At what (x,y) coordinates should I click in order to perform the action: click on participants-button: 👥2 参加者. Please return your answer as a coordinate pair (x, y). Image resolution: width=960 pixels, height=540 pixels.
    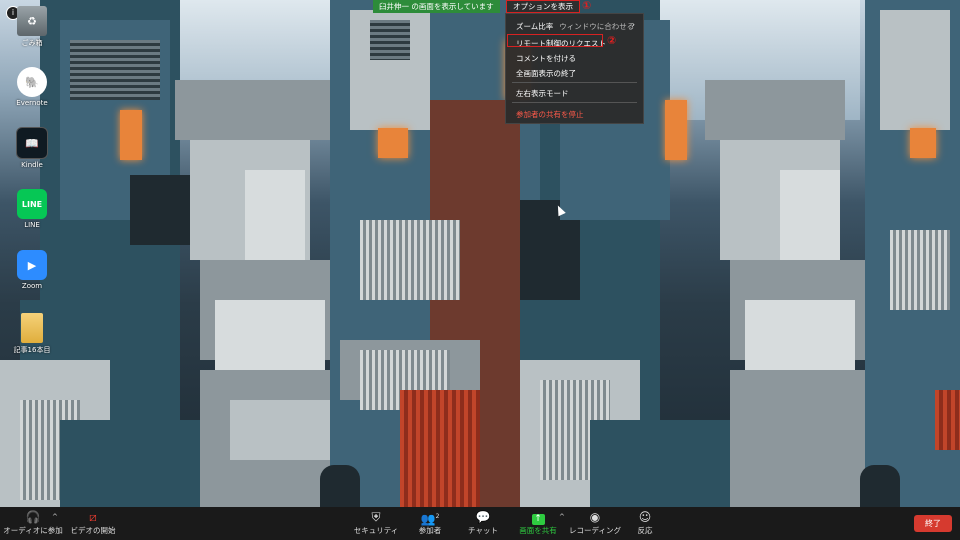
    Looking at the image, I should click on (430, 523).